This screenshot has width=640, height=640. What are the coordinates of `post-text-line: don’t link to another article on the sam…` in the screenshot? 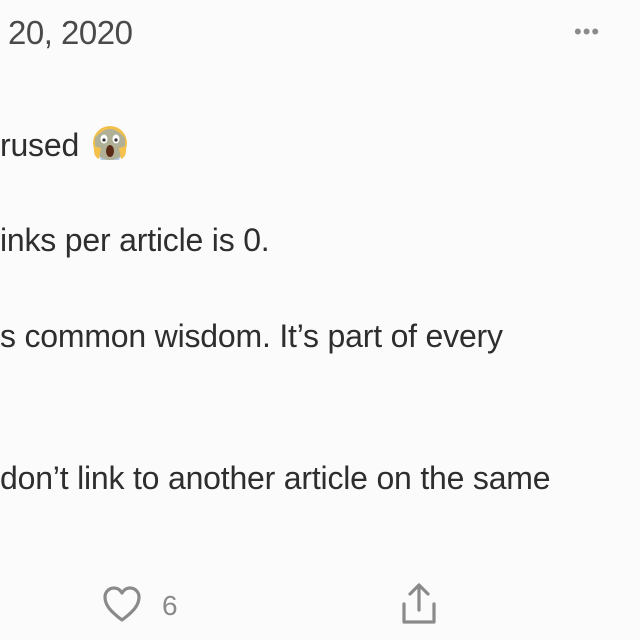 It's located at (275, 478).